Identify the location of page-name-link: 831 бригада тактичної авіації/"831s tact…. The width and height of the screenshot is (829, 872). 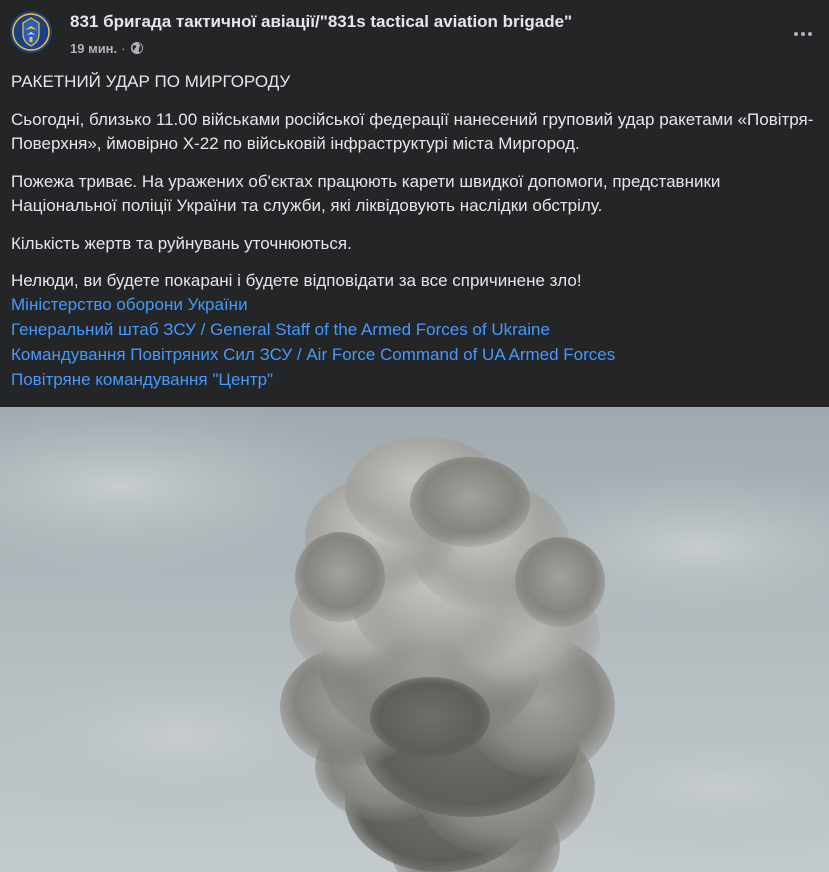
(321, 22).